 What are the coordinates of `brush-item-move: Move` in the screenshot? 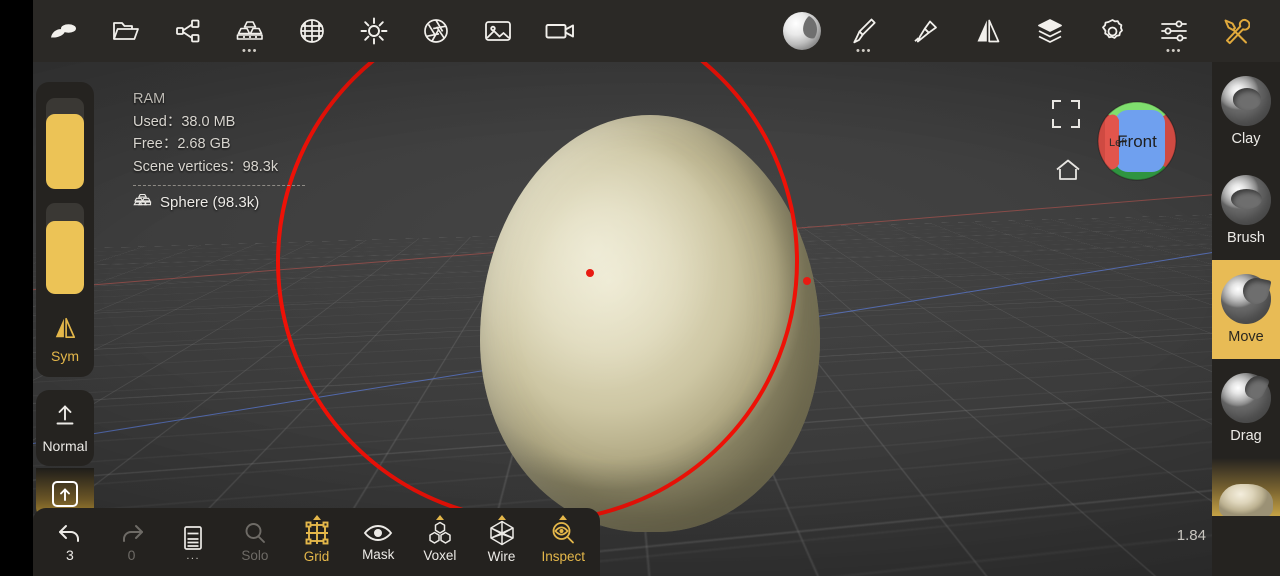 It's located at (1246, 309).